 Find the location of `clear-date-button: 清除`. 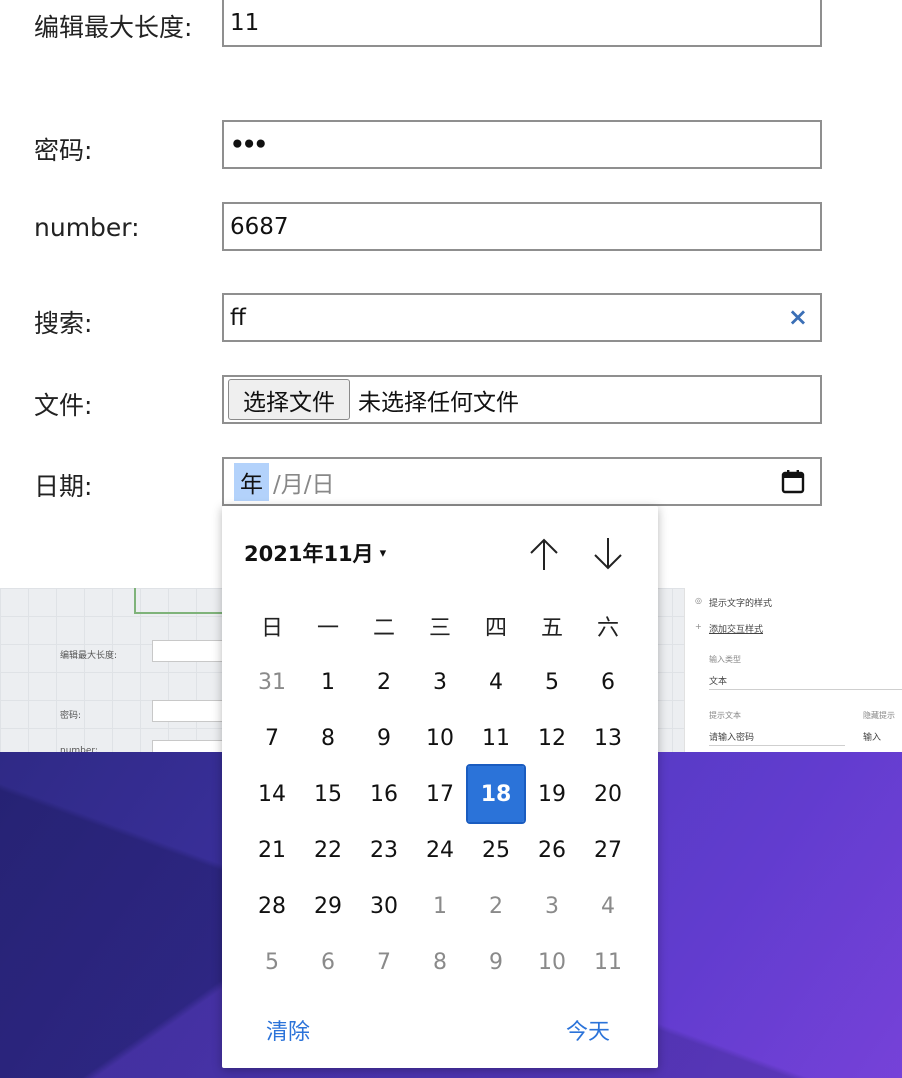

clear-date-button: 清除 is located at coordinates (288, 1030).